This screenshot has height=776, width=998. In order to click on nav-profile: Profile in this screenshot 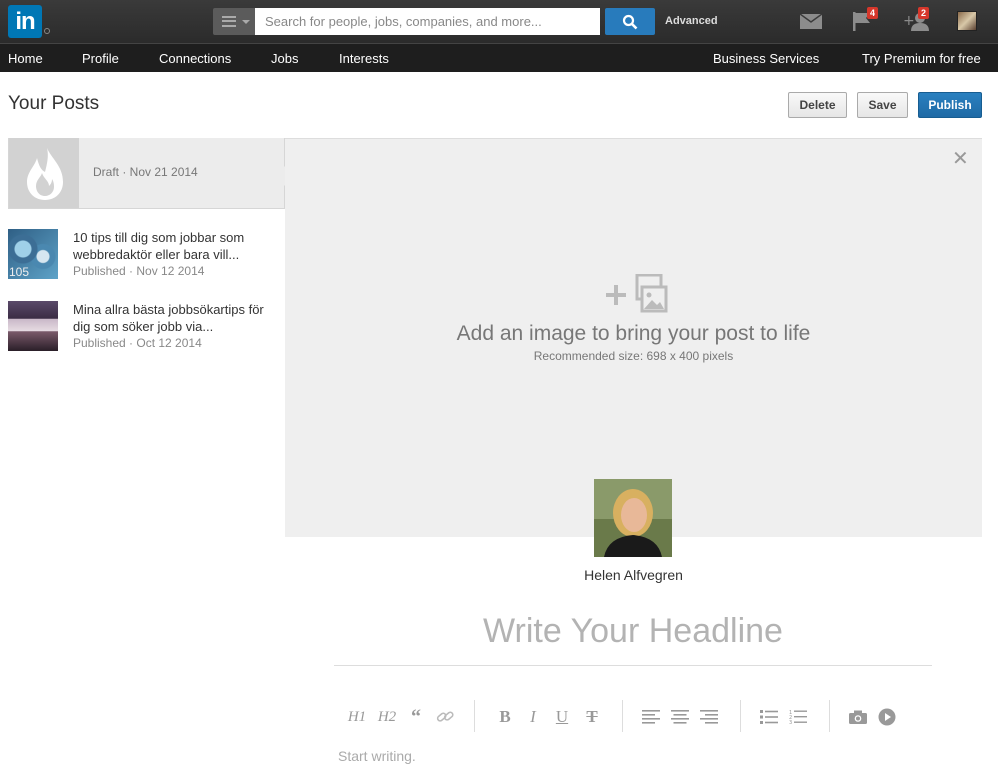, I will do `click(100, 58)`.